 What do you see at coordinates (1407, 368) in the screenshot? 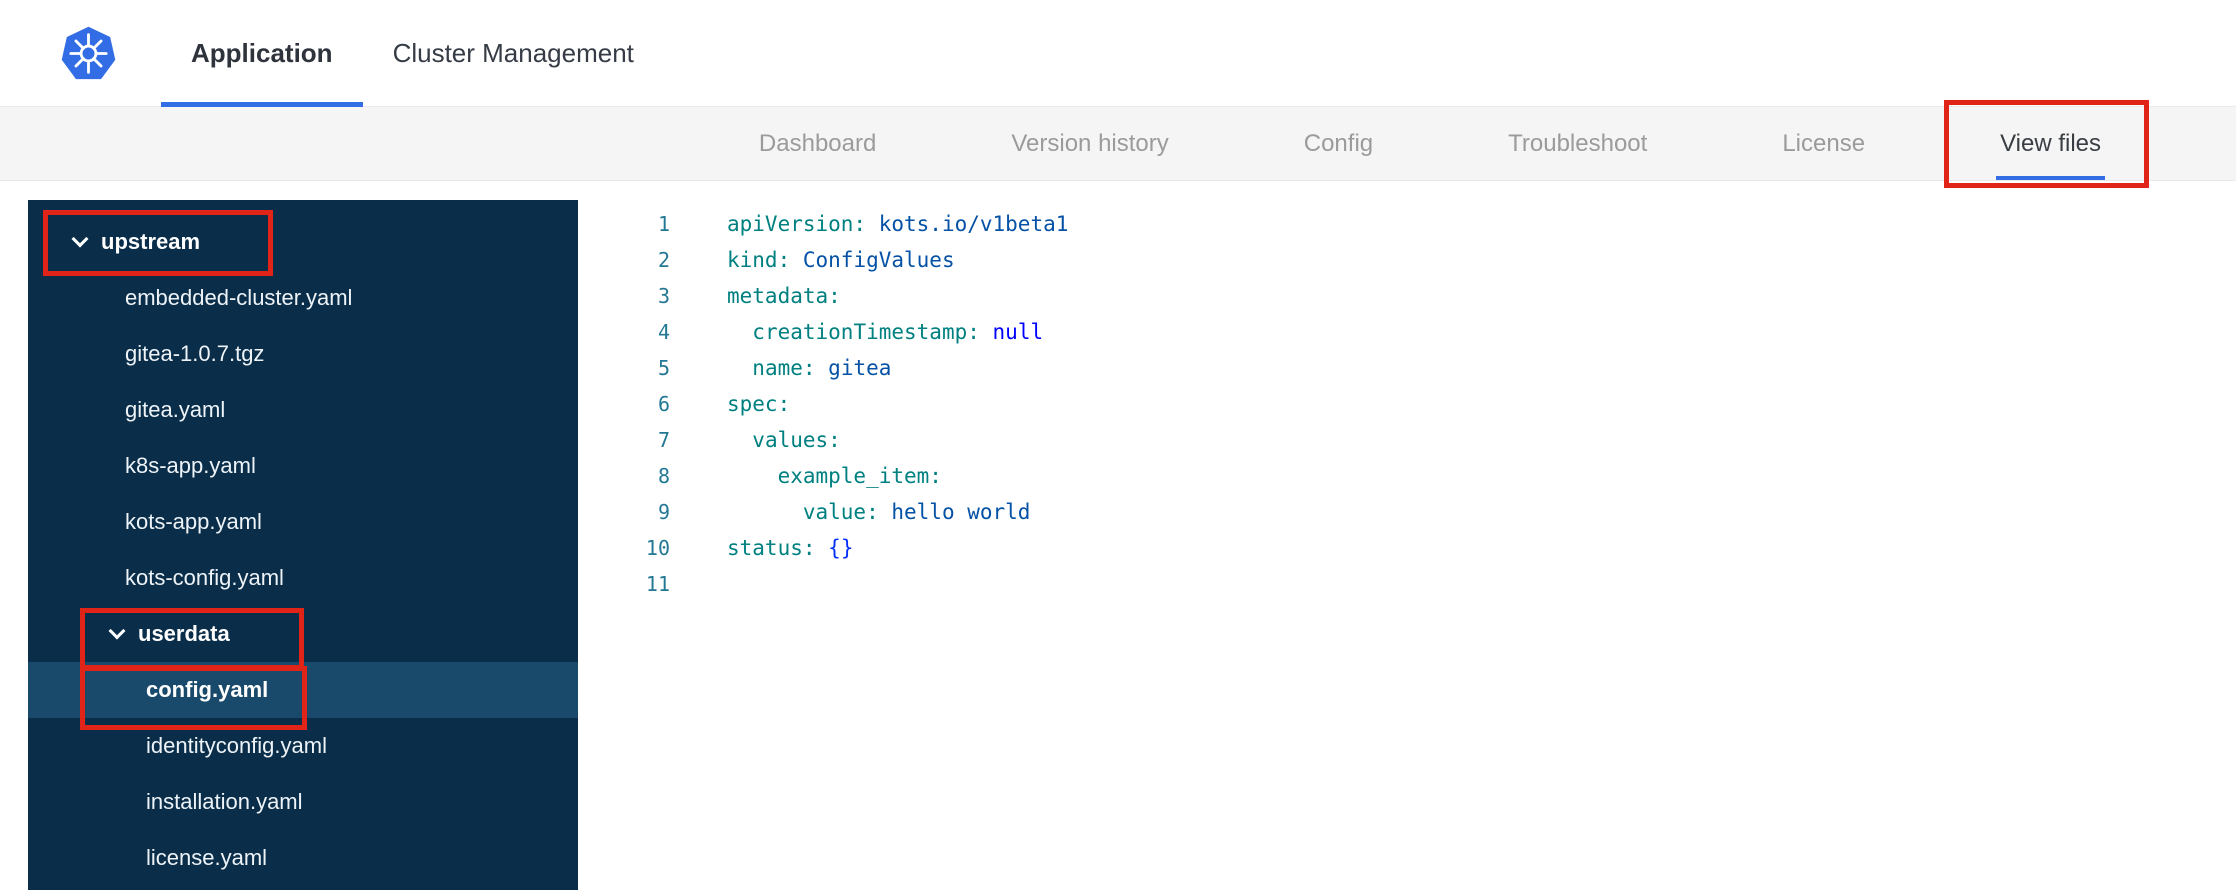
I see `code-line: 5 name: gitea` at bounding box center [1407, 368].